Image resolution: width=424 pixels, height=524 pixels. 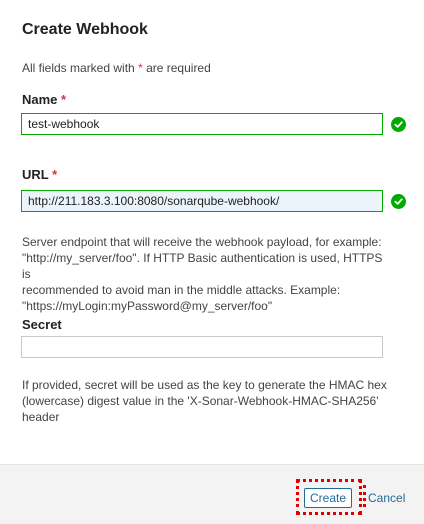 What do you see at coordinates (42, 324) in the screenshot?
I see `secret-label: Secret` at bounding box center [42, 324].